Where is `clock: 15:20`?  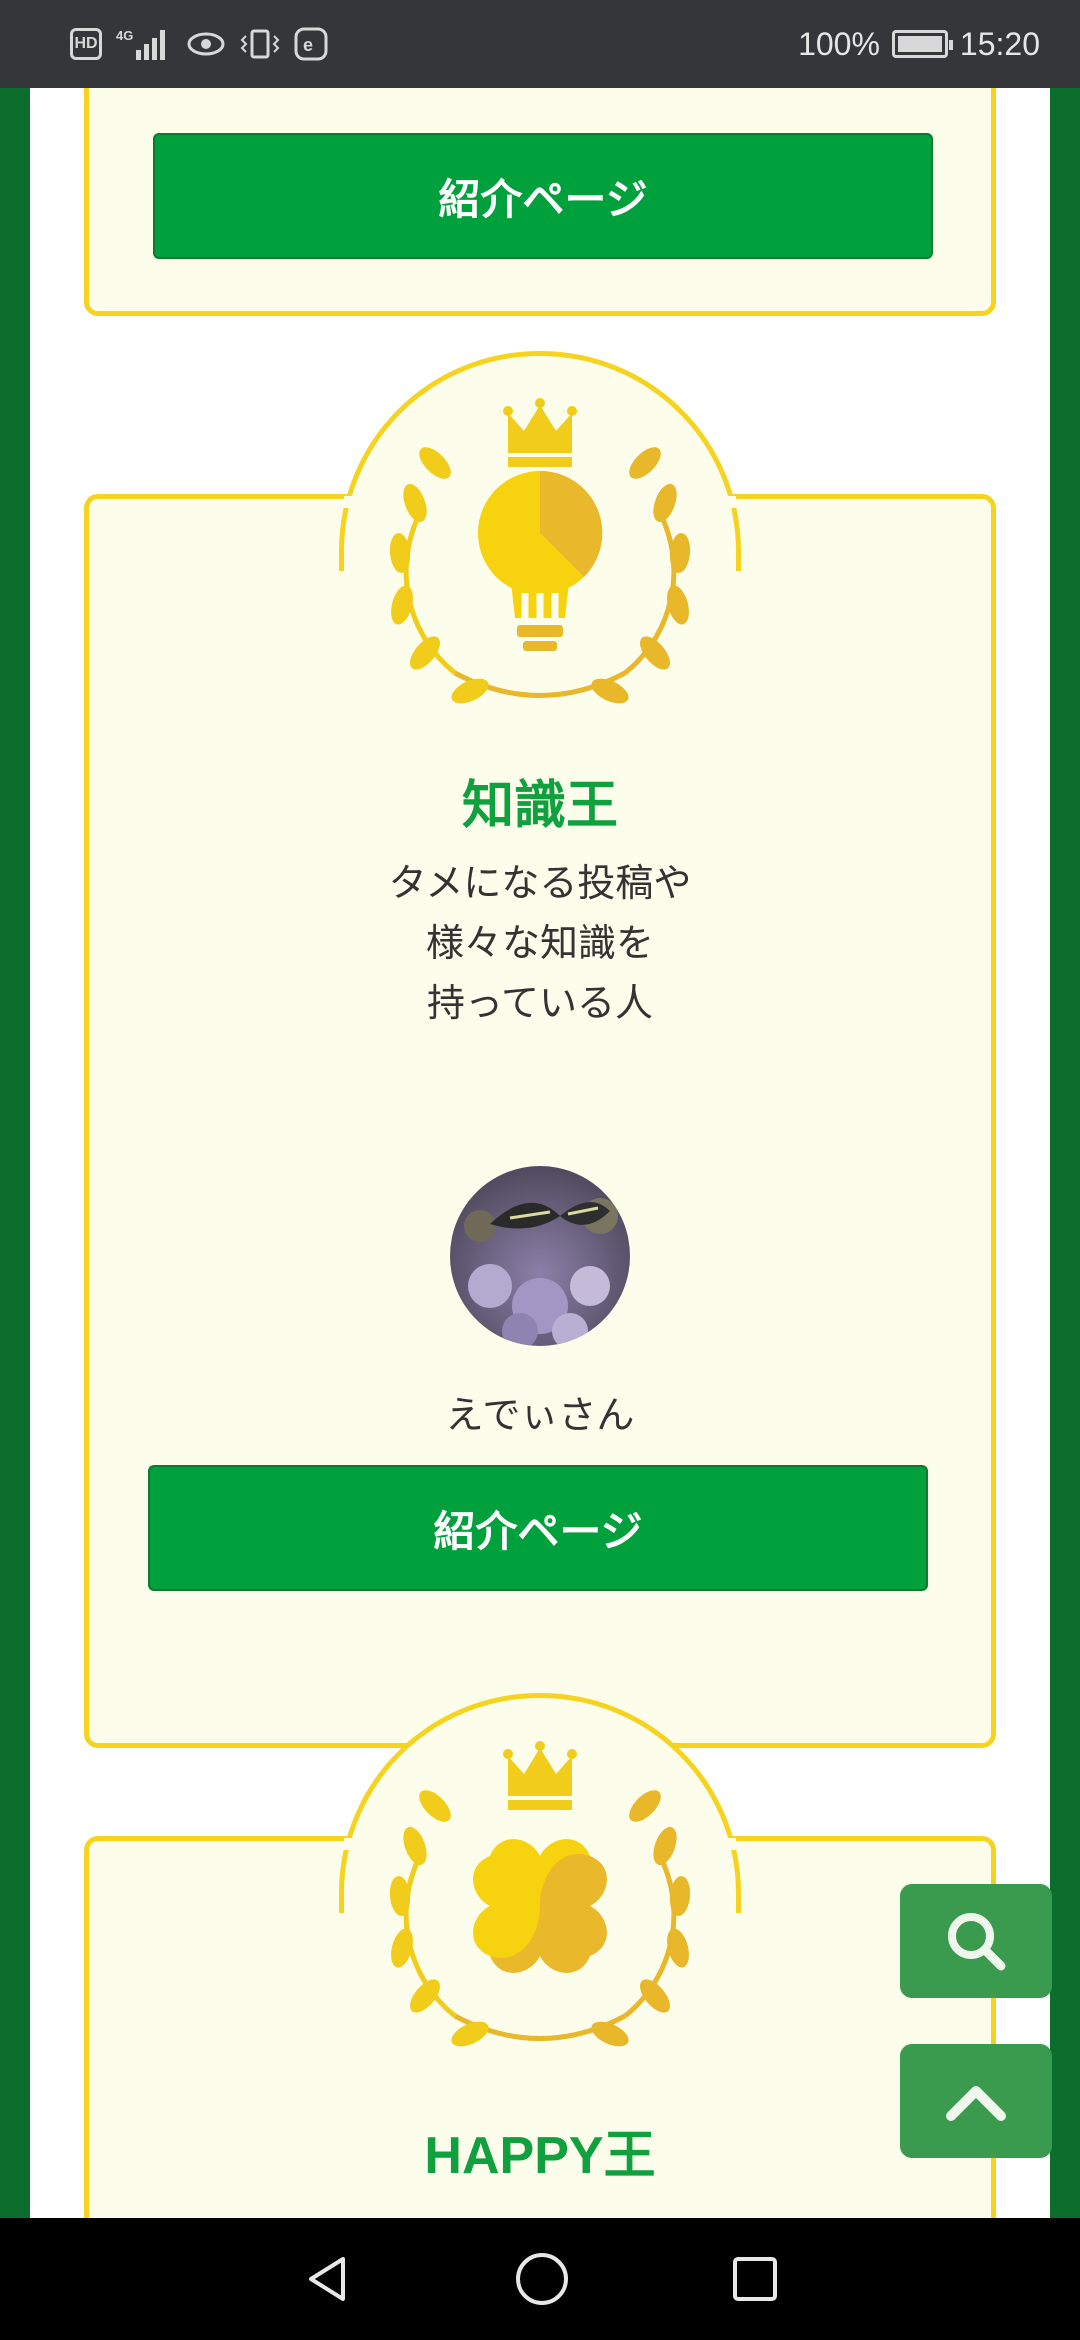
clock: 15:20 is located at coordinates (999, 43).